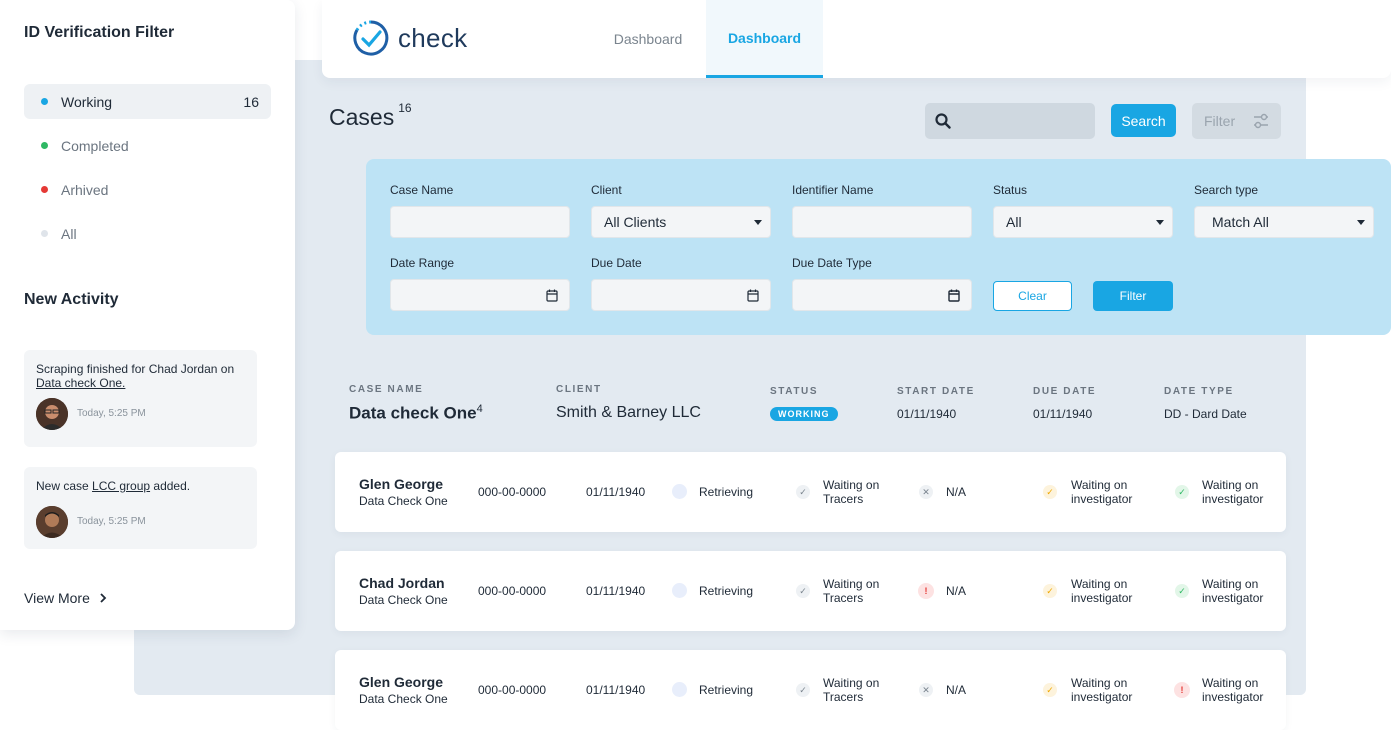 This screenshot has height=730, width=1391. I want to click on due-date-heading: DUE DATE, so click(1065, 391).